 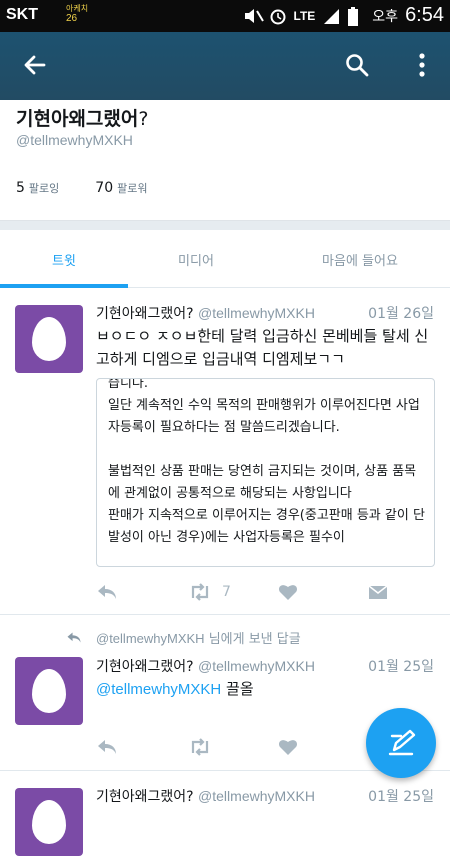 I want to click on section-divider, so click(x=225, y=225).